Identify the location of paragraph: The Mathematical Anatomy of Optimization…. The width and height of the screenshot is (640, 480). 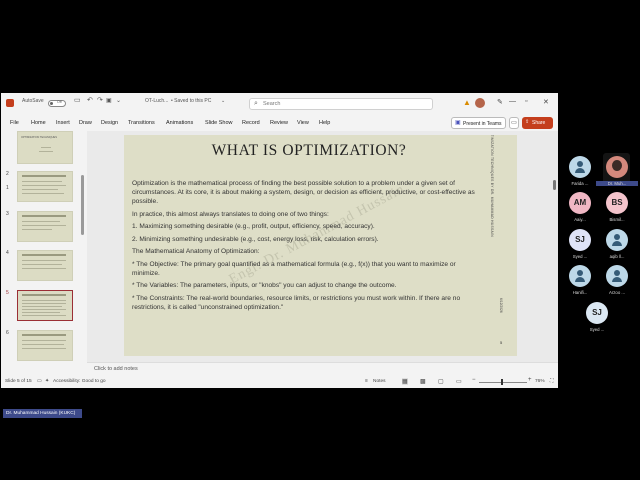
(196, 252).